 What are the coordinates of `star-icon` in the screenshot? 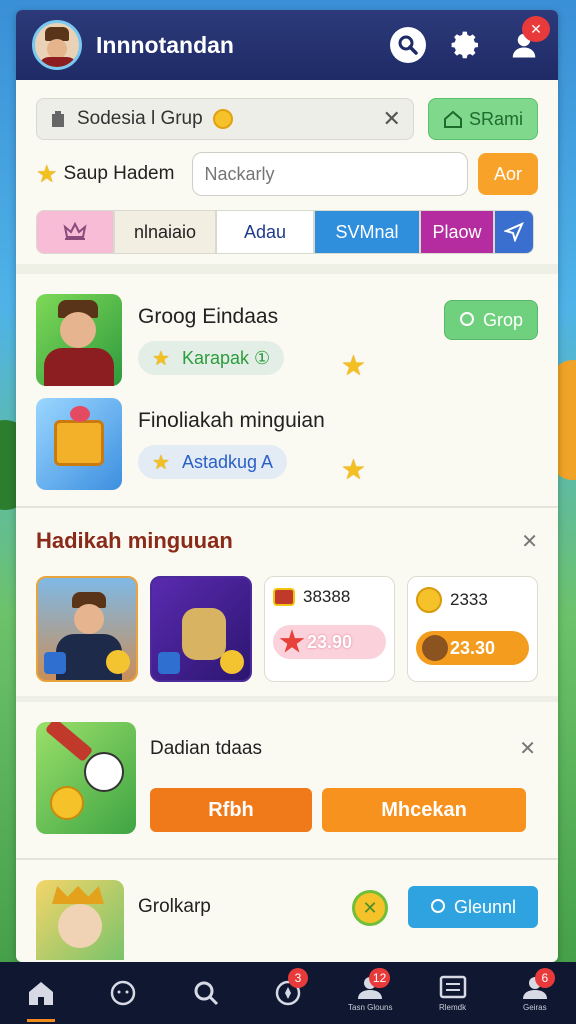 It's located at (292, 641).